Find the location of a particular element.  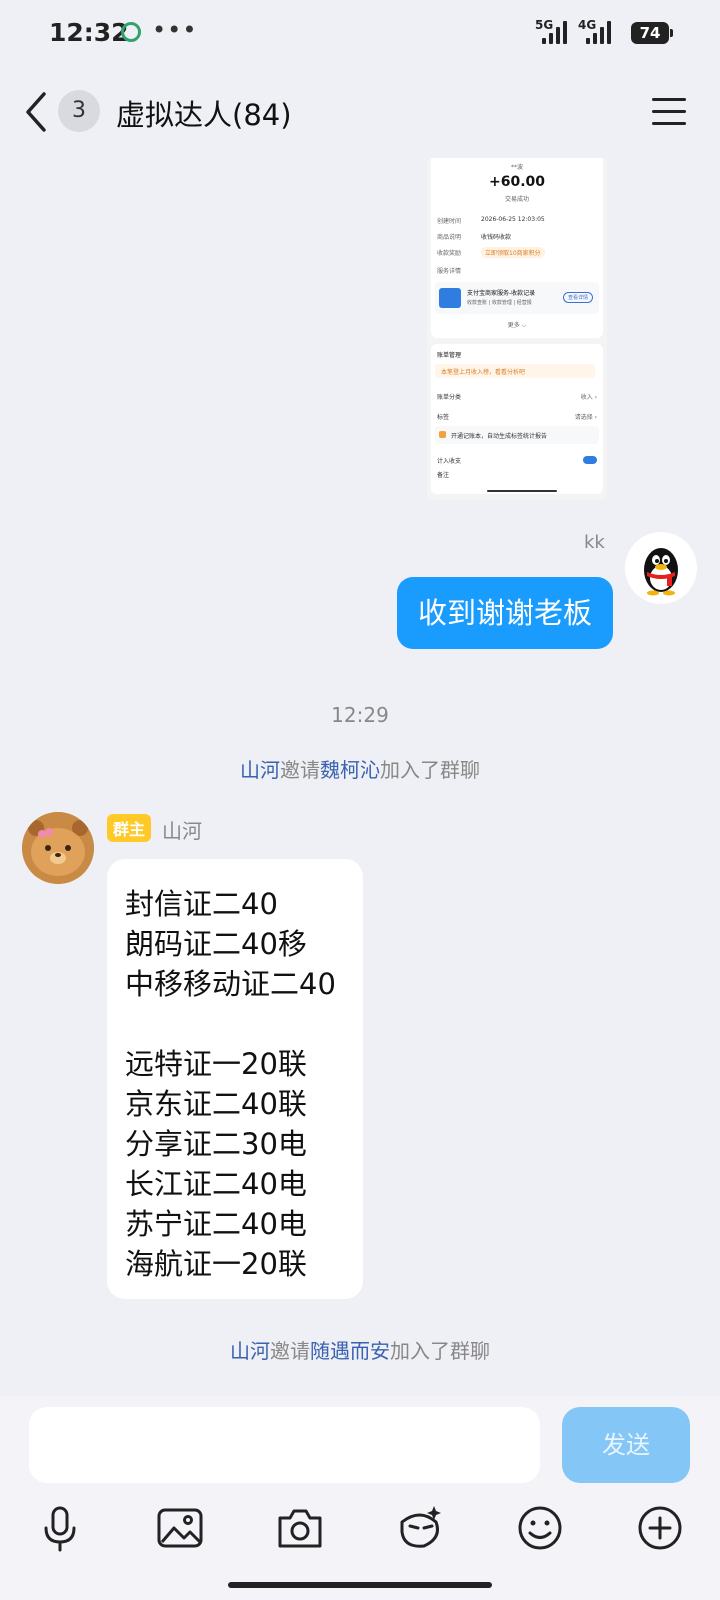

camera-icon is located at coordinates (300, 1528).